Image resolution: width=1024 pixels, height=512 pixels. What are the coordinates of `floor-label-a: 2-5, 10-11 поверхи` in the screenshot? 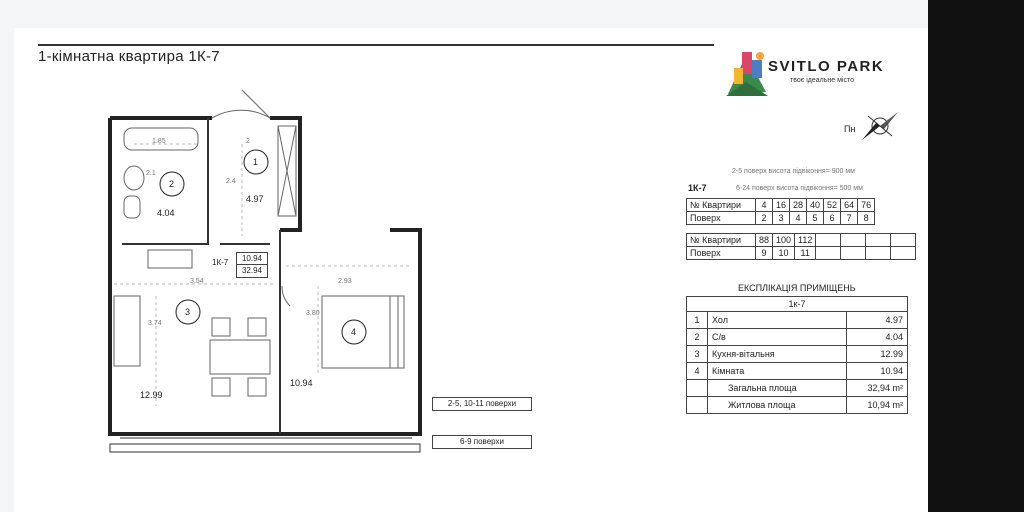 It's located at (482, 404).